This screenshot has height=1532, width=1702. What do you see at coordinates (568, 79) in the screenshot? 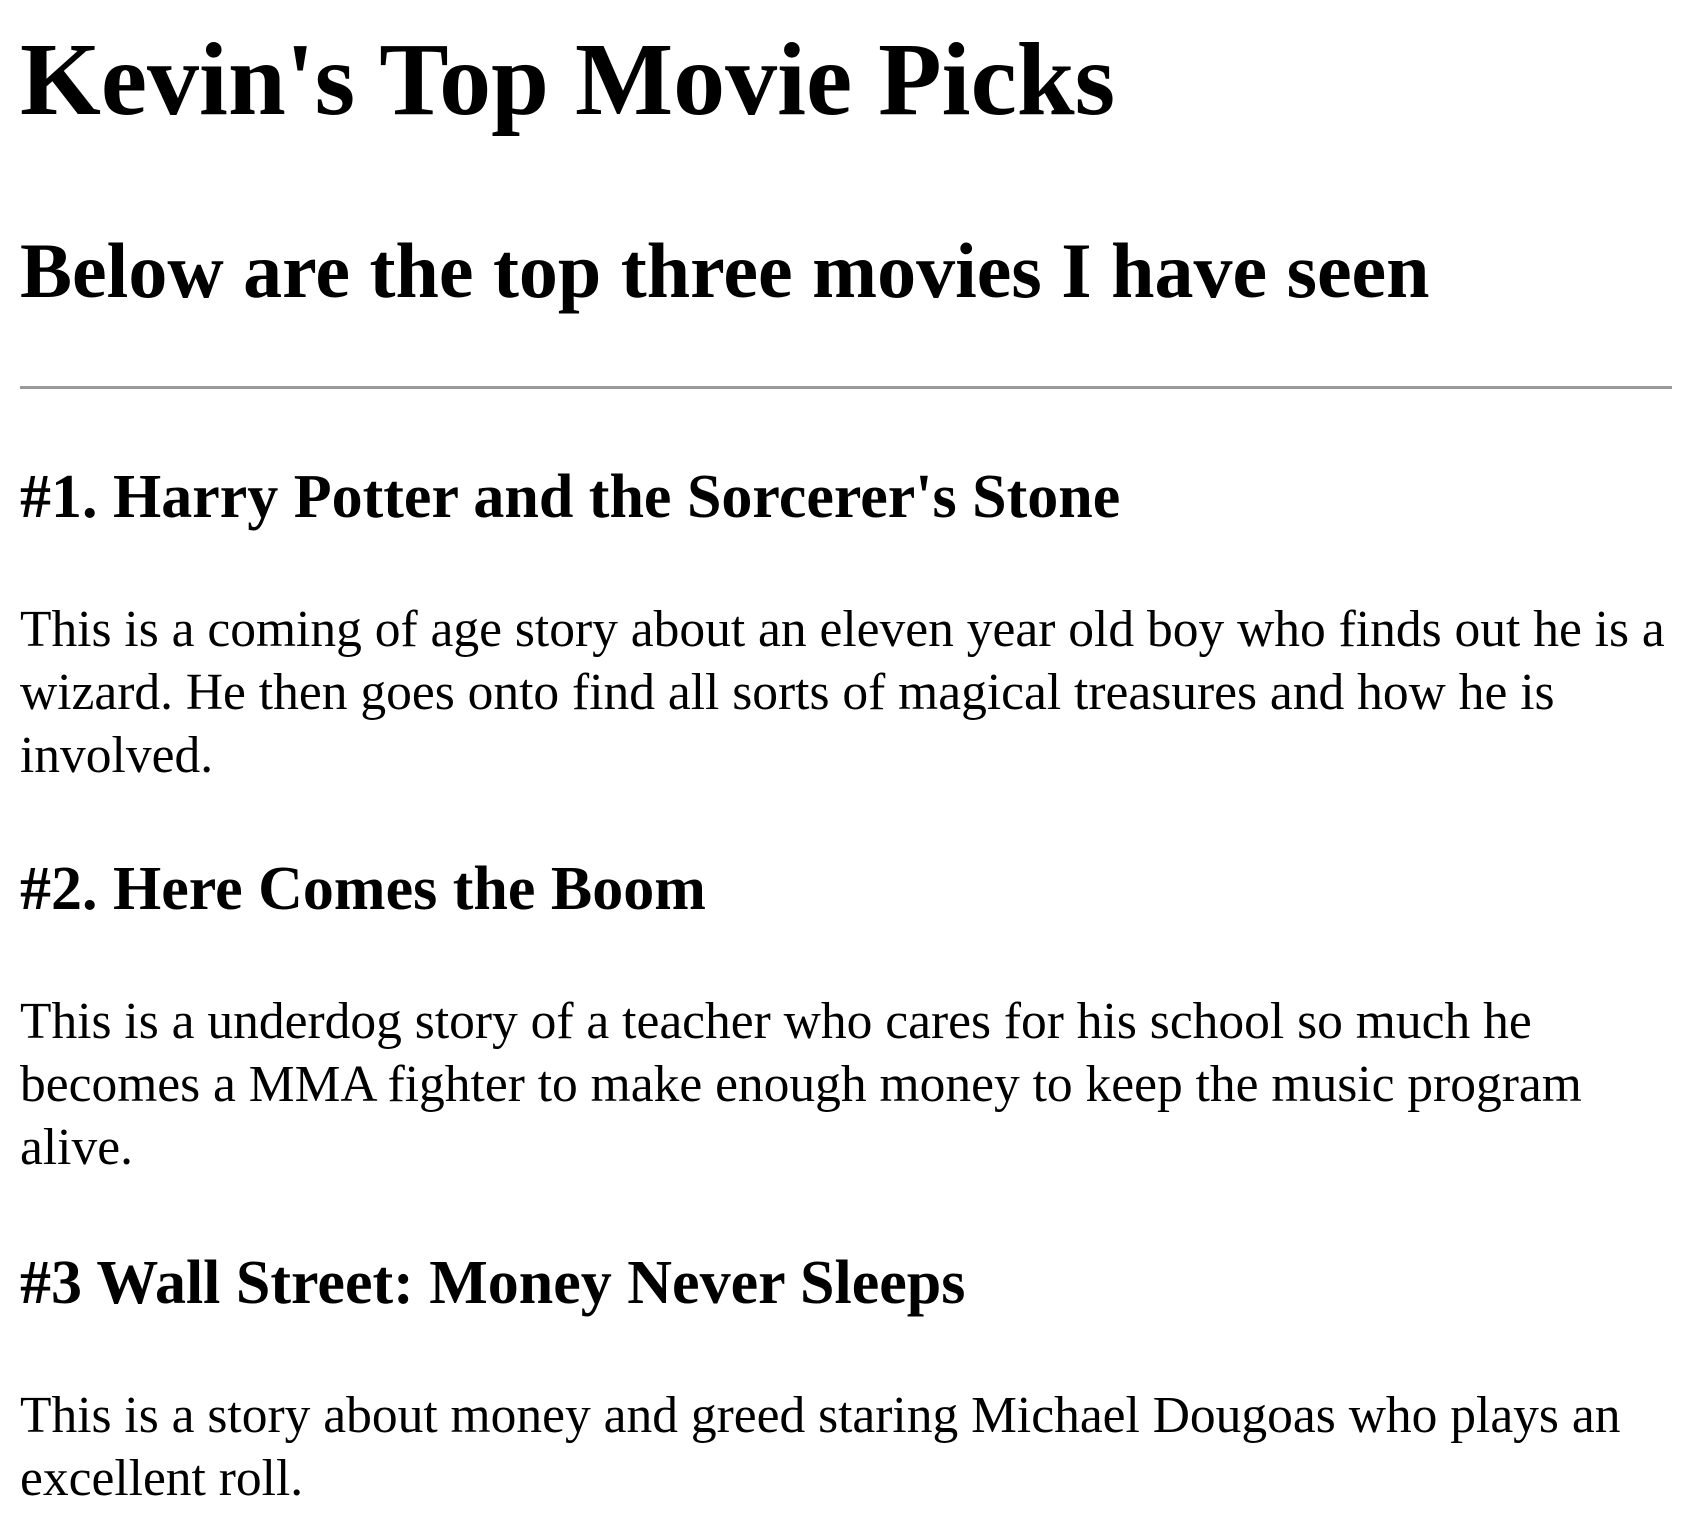
I see `page-title: Kevin's Top Movie Picks` at bounding box center [568, 79].